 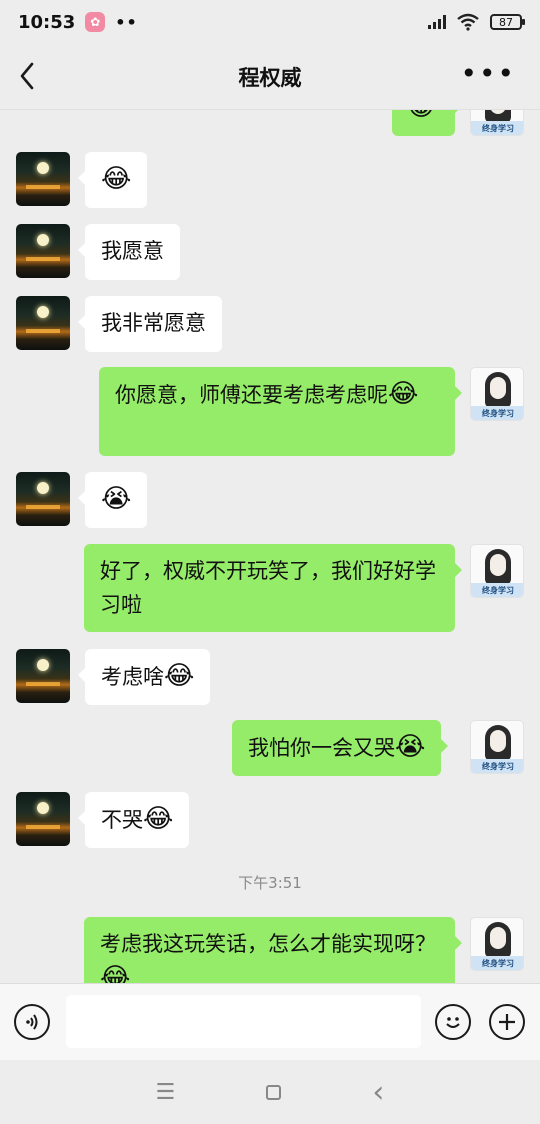 I want to click on chat-header: 程权威 •••, so click(x=270, y=77).